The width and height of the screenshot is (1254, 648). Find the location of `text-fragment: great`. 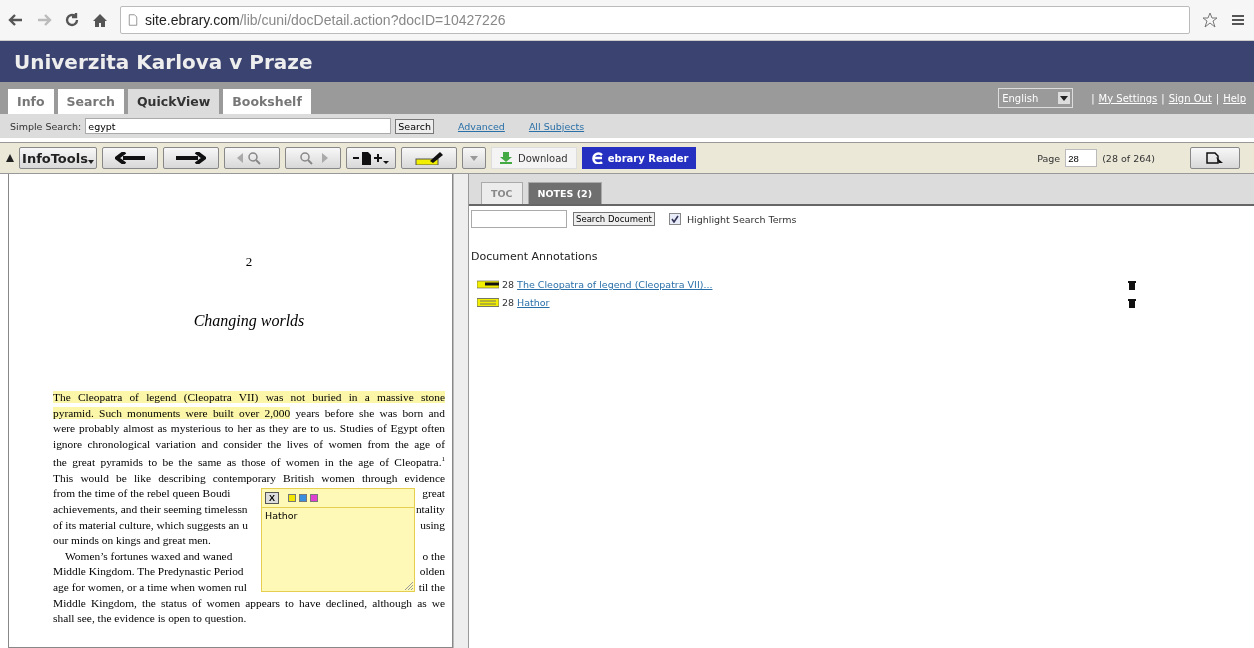

text-fragment: great is located at coordinates (433, 494).